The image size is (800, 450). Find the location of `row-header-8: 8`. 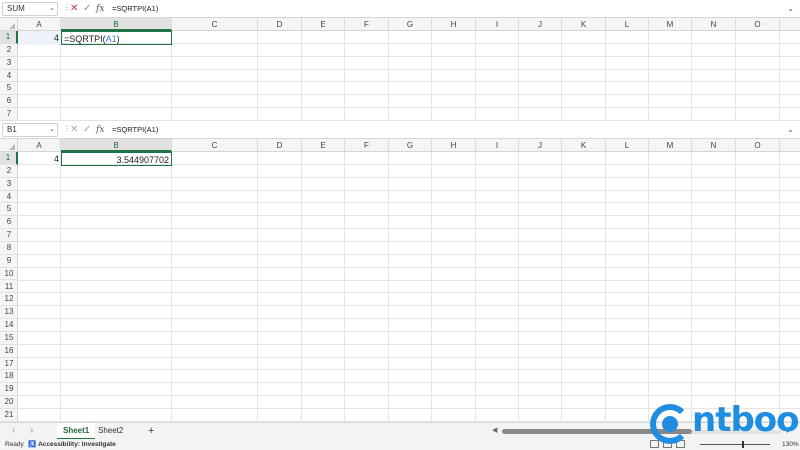

row-header-8: 8 is located at coordinates (9, 248).